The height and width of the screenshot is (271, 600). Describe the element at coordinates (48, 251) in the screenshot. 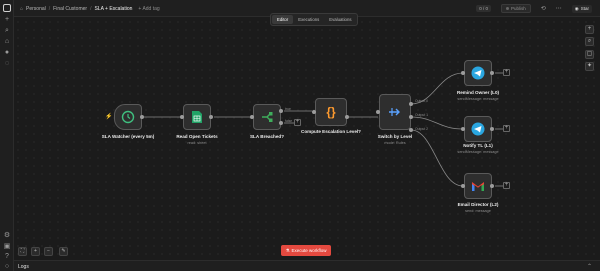

I see `zoom-out-icon: −` at that location.